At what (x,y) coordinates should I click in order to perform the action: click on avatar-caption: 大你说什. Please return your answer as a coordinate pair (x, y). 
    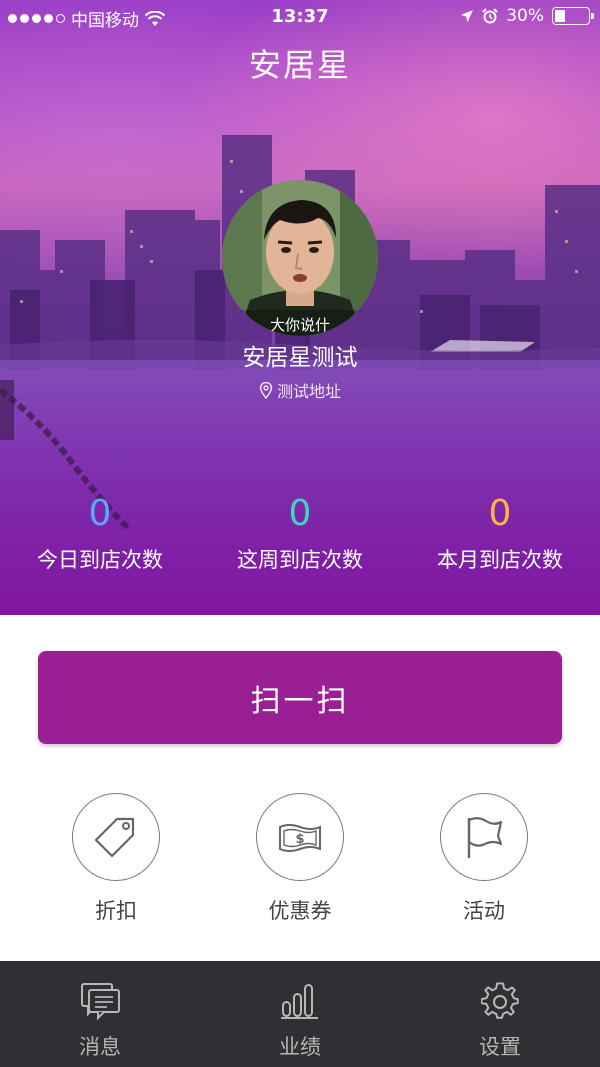
    Looking at the image, I should click on (300, 325).